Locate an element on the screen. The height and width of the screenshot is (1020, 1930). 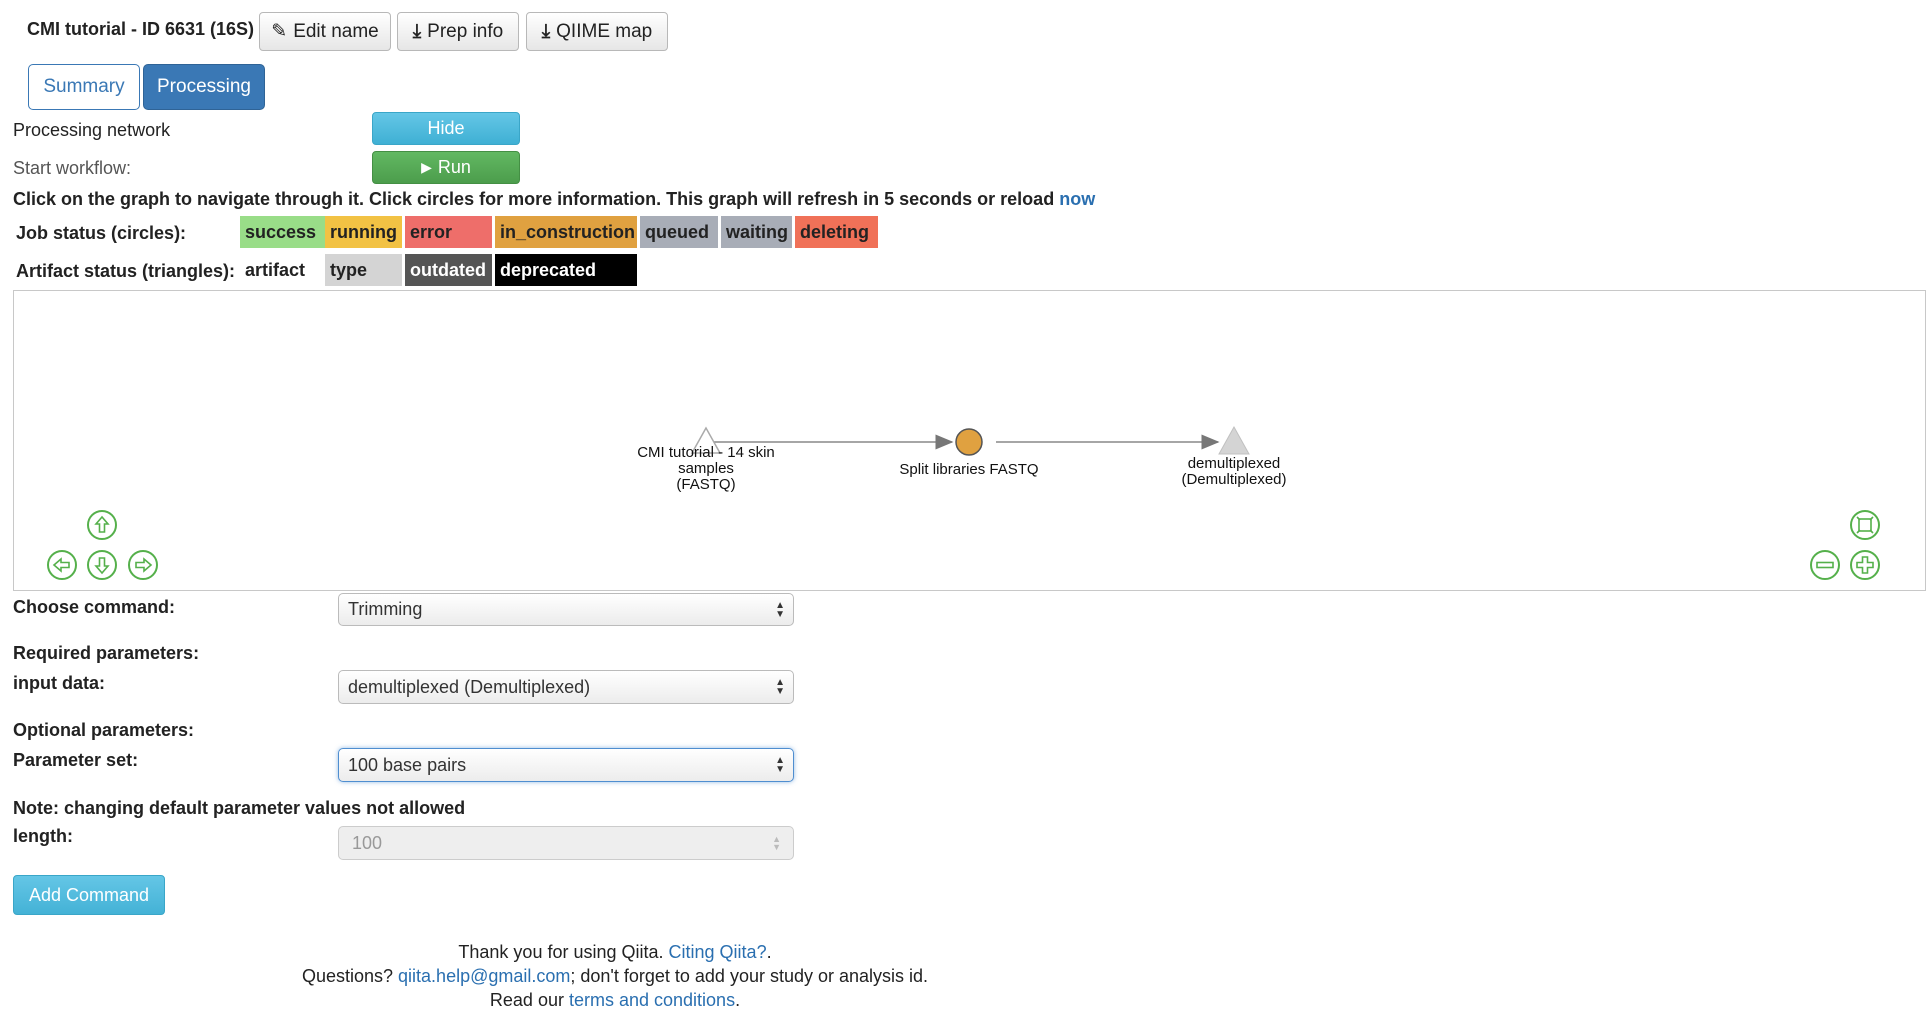
job-status-running: running is located at coordinates (363, 232).